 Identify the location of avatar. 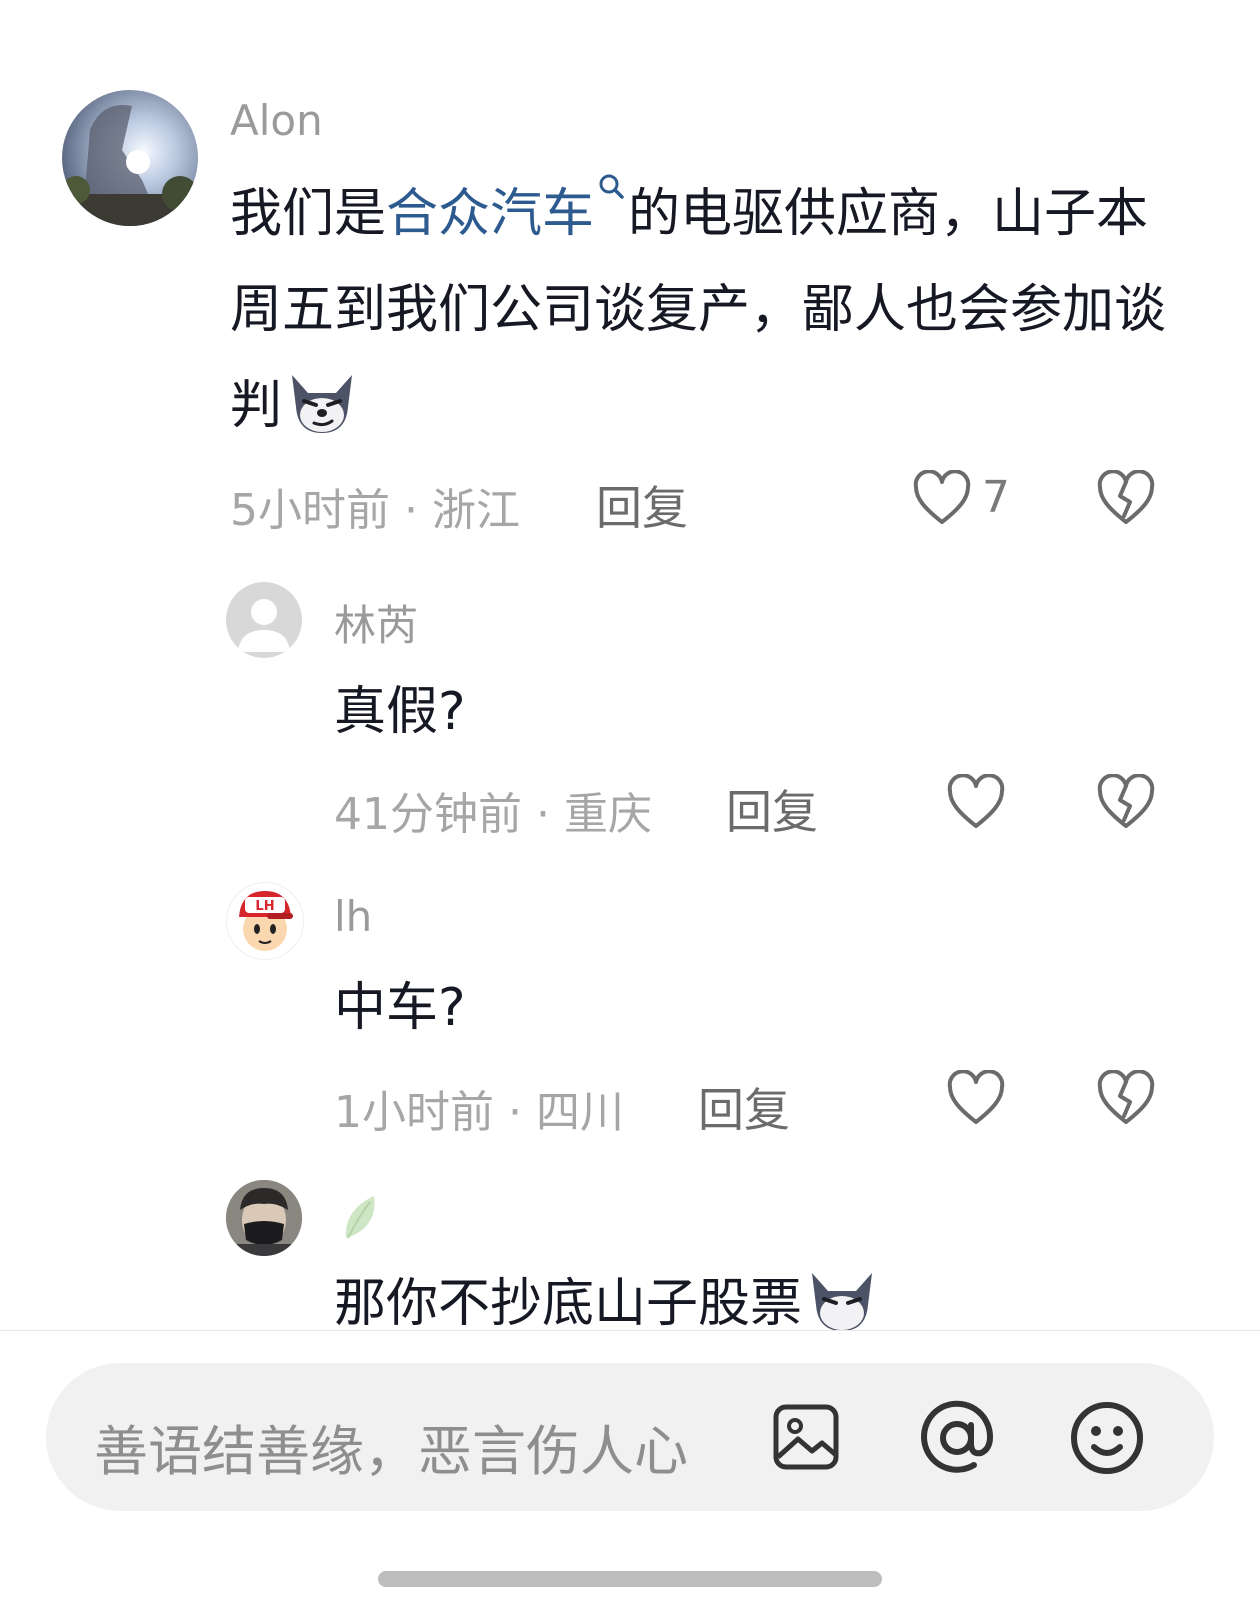
(130, 158).